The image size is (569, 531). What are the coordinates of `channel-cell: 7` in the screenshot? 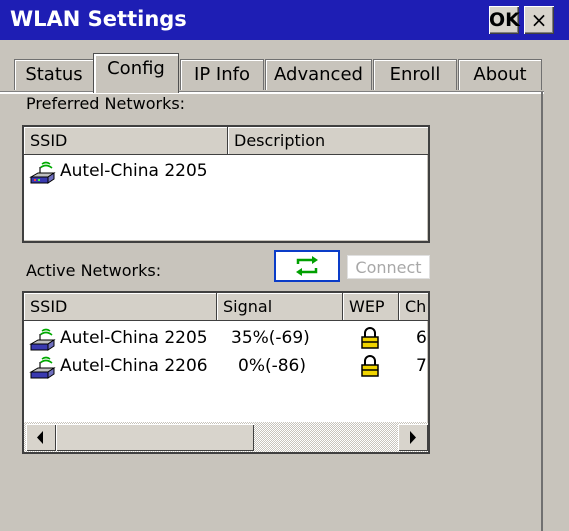 It's located at (421, 366).